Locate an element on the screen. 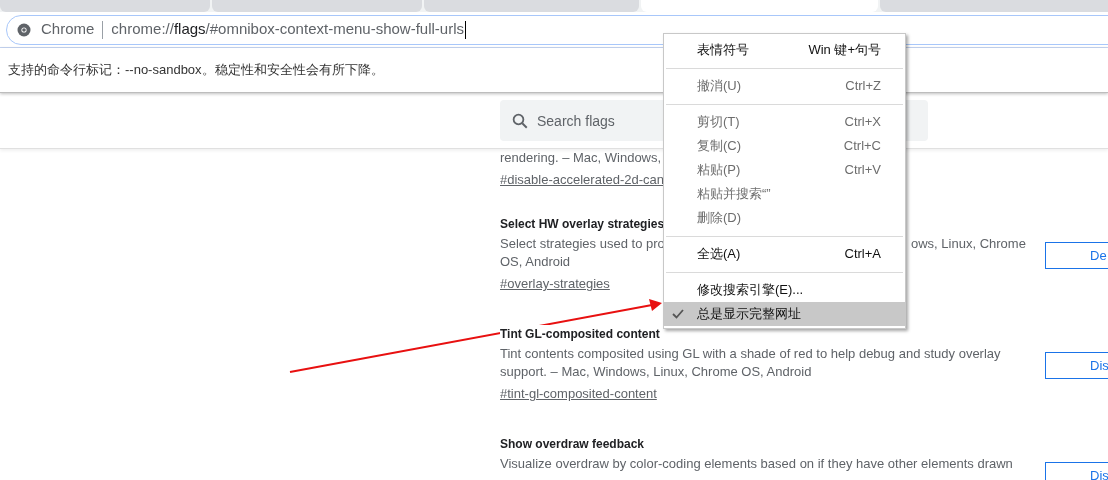 The image size is (1108, 480). shortcut-label: Ctrl+A is located at coordinates (862, 254).